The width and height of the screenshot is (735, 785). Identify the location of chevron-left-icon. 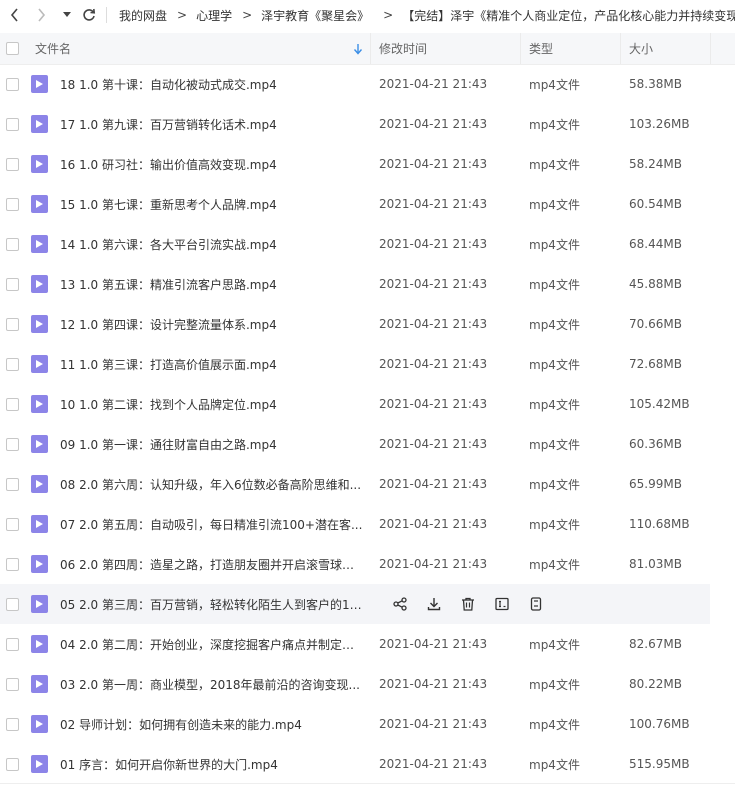
(15, 15).